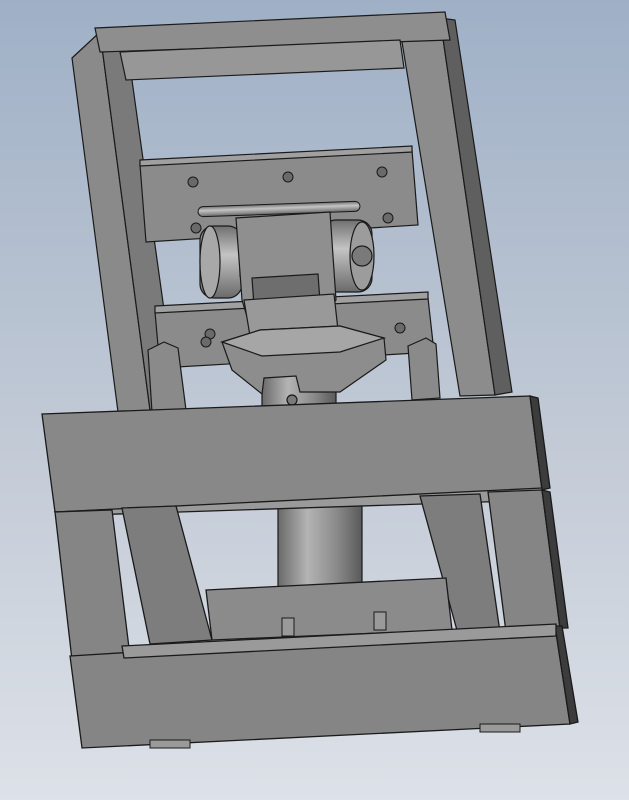  Describe the element at coordinates (380, 621) in the screenshot. I see `base-tab-right` at that location.